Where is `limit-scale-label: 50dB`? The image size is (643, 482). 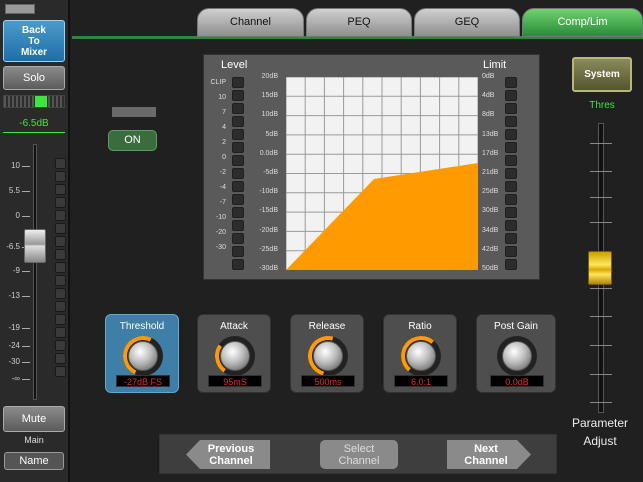 limit-scale-label: 50dB is located at coordinates (490, 268).